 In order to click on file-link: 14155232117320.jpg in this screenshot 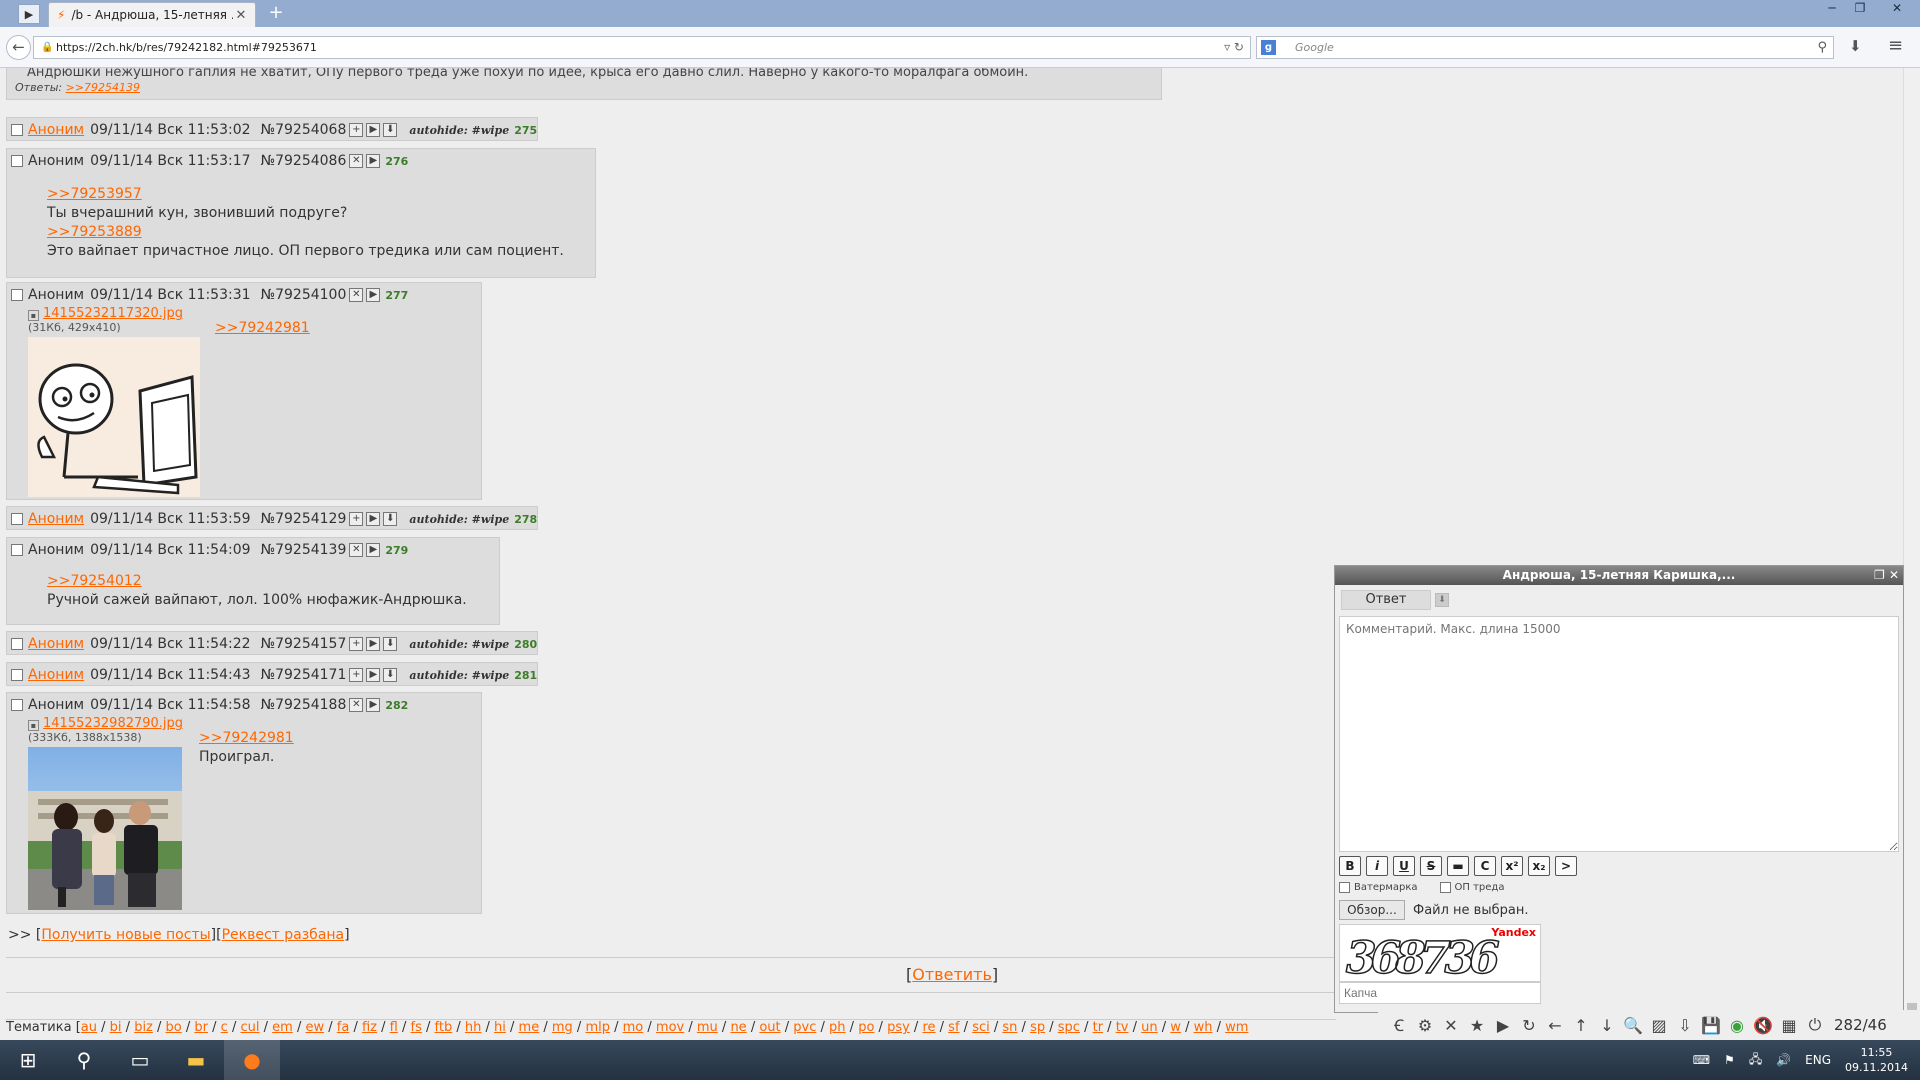, I will do `click(113, 313)`.